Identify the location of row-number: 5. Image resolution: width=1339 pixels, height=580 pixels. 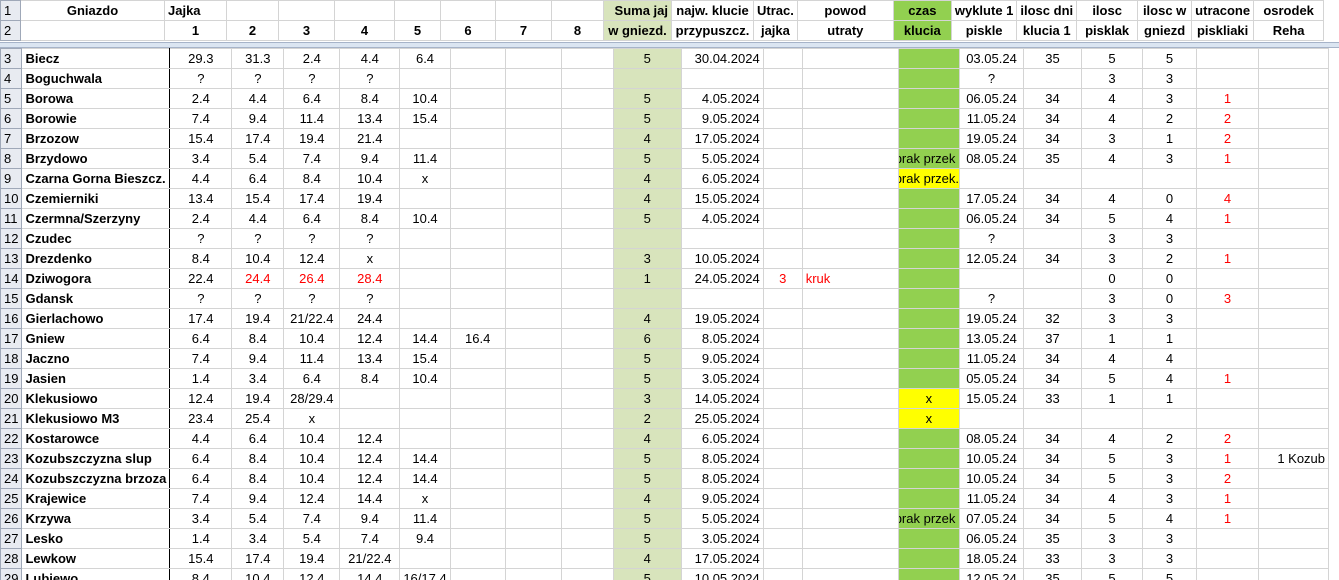
(11, 98).